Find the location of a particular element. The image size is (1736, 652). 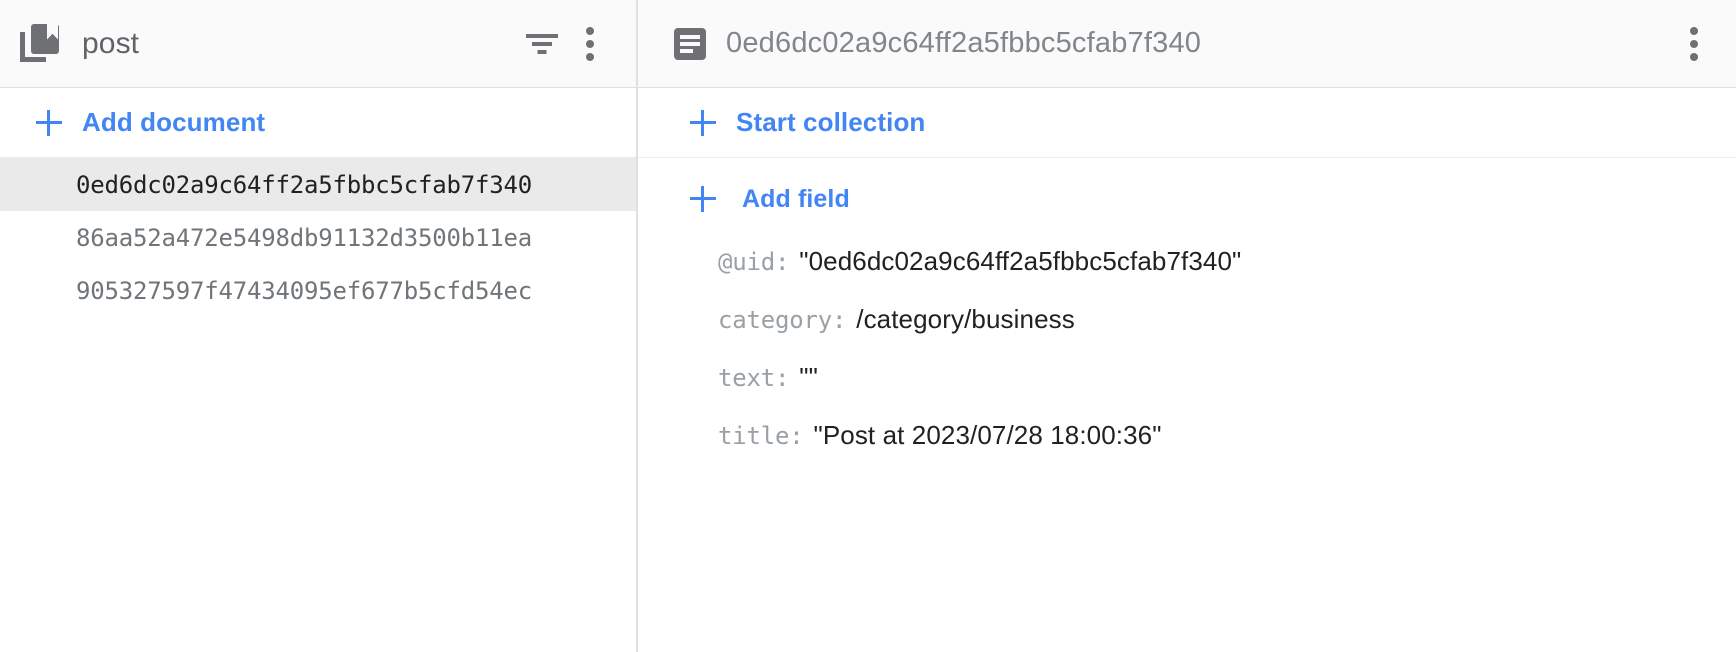

collection-name: post is located at coordinates (111, 43).